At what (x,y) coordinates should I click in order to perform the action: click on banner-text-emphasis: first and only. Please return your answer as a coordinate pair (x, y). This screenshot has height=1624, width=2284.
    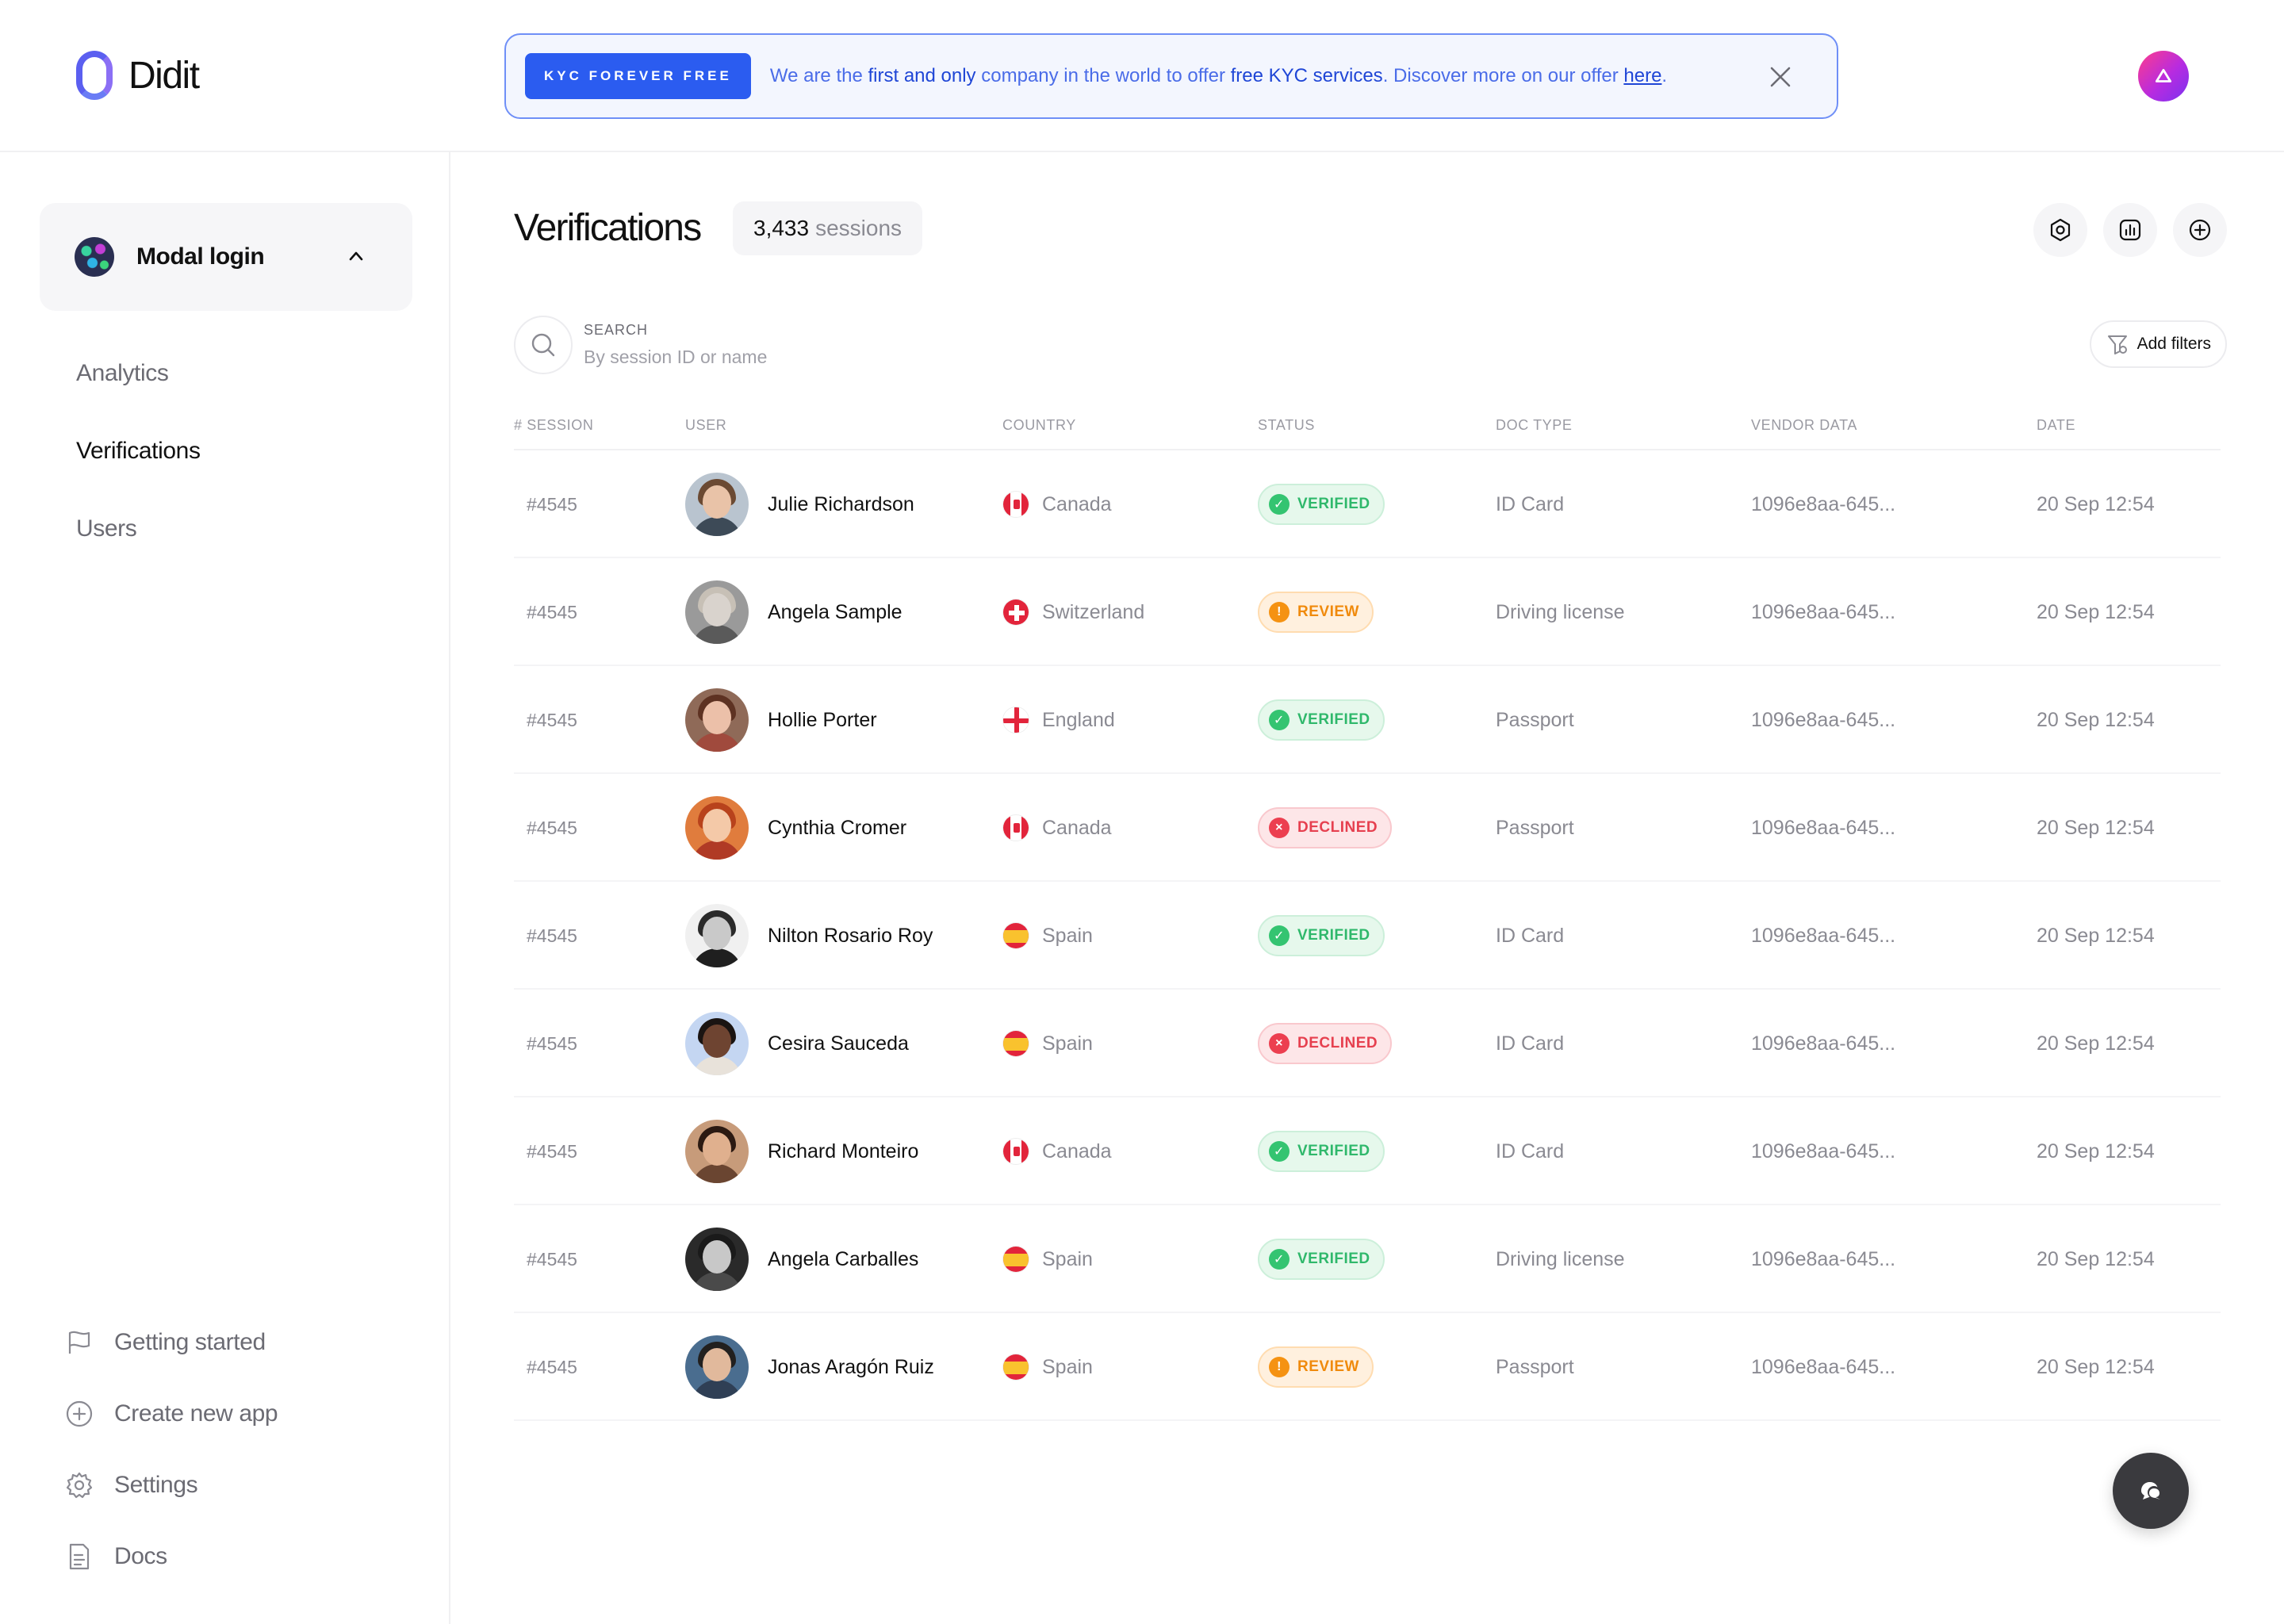
    Looking at the image, I should click on (921, 75).